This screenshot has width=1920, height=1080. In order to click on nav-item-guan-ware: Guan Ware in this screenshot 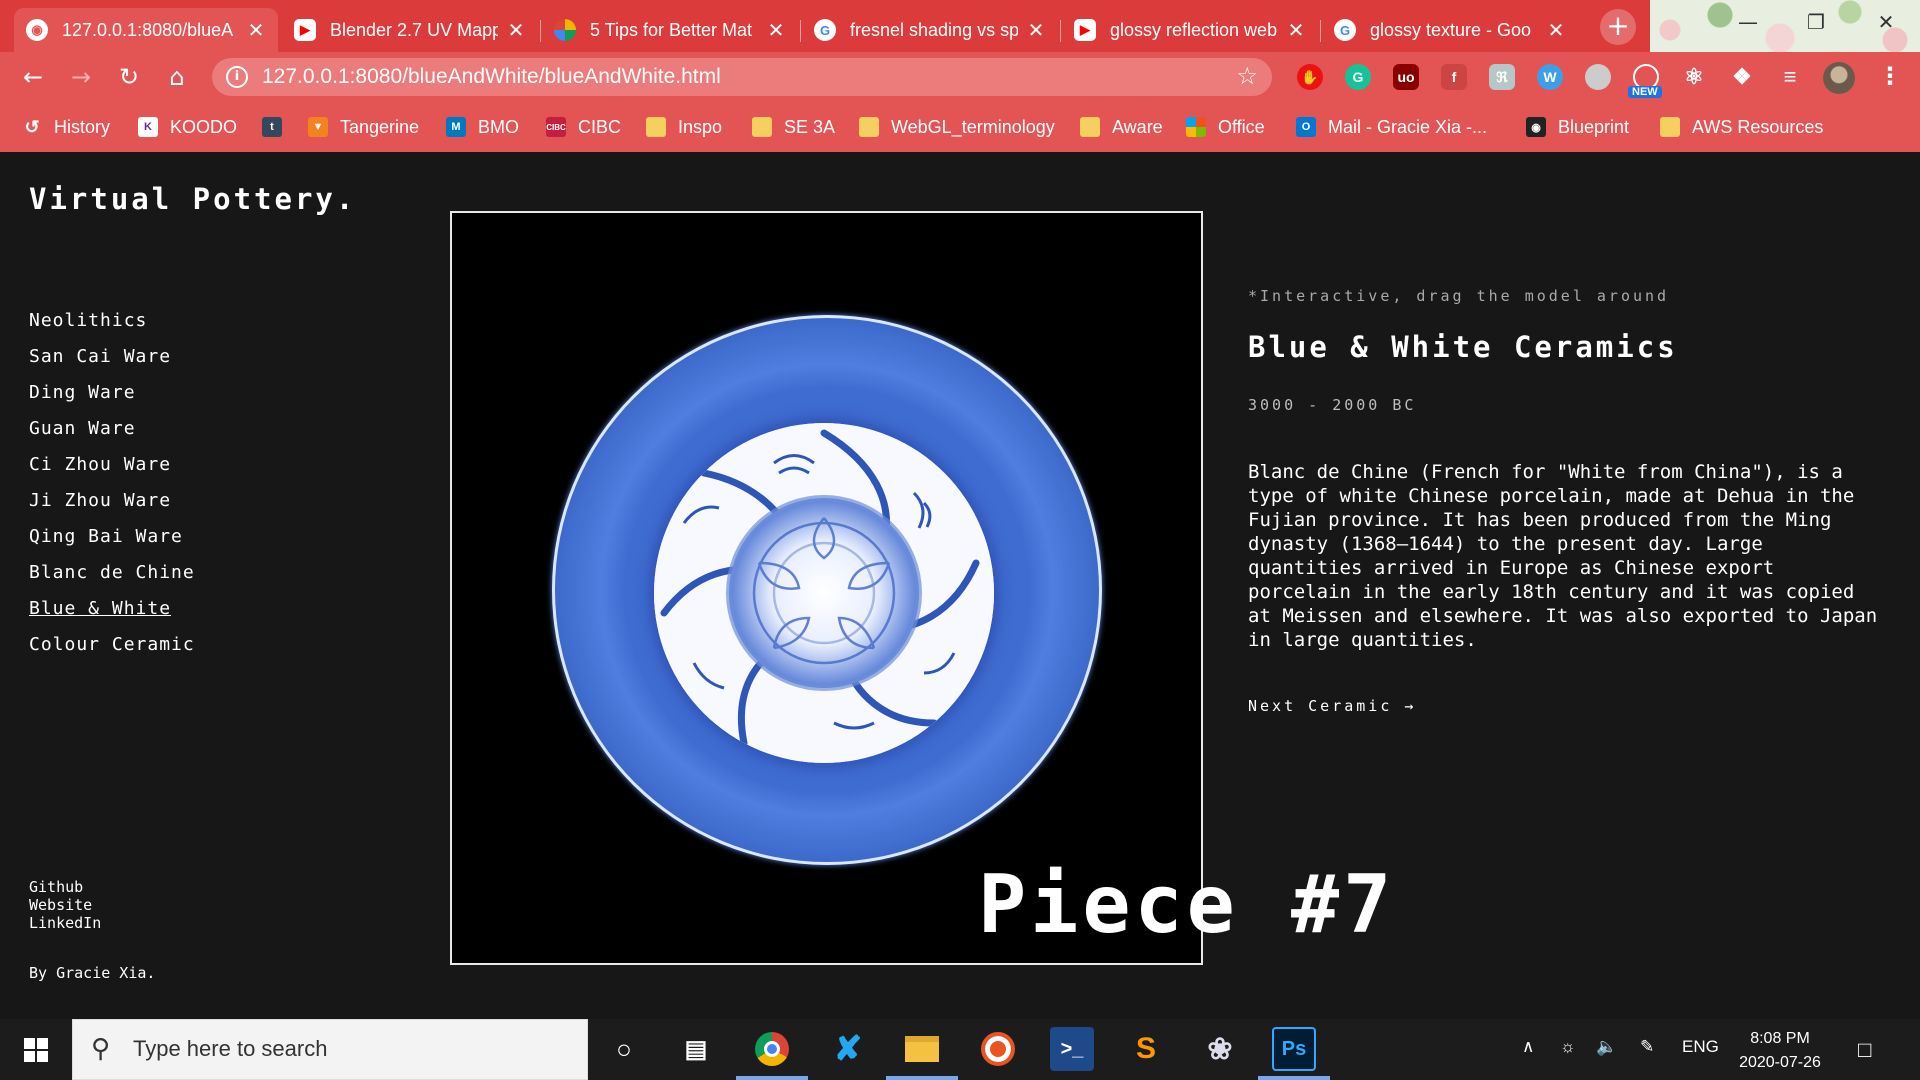, I will do `click(112, 436)`.